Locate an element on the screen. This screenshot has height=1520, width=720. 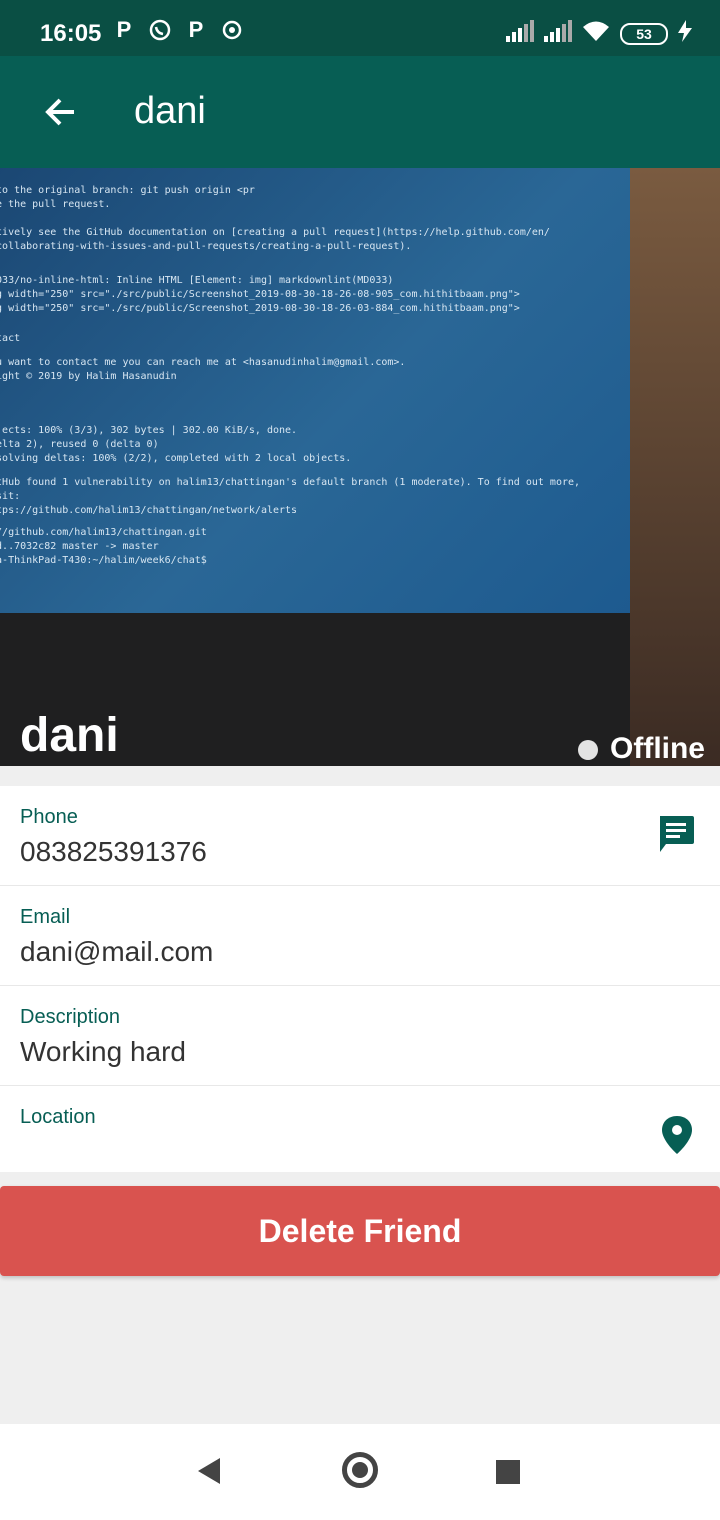
email-row: Email dani@mail.com is located at coordinates (360, 936).